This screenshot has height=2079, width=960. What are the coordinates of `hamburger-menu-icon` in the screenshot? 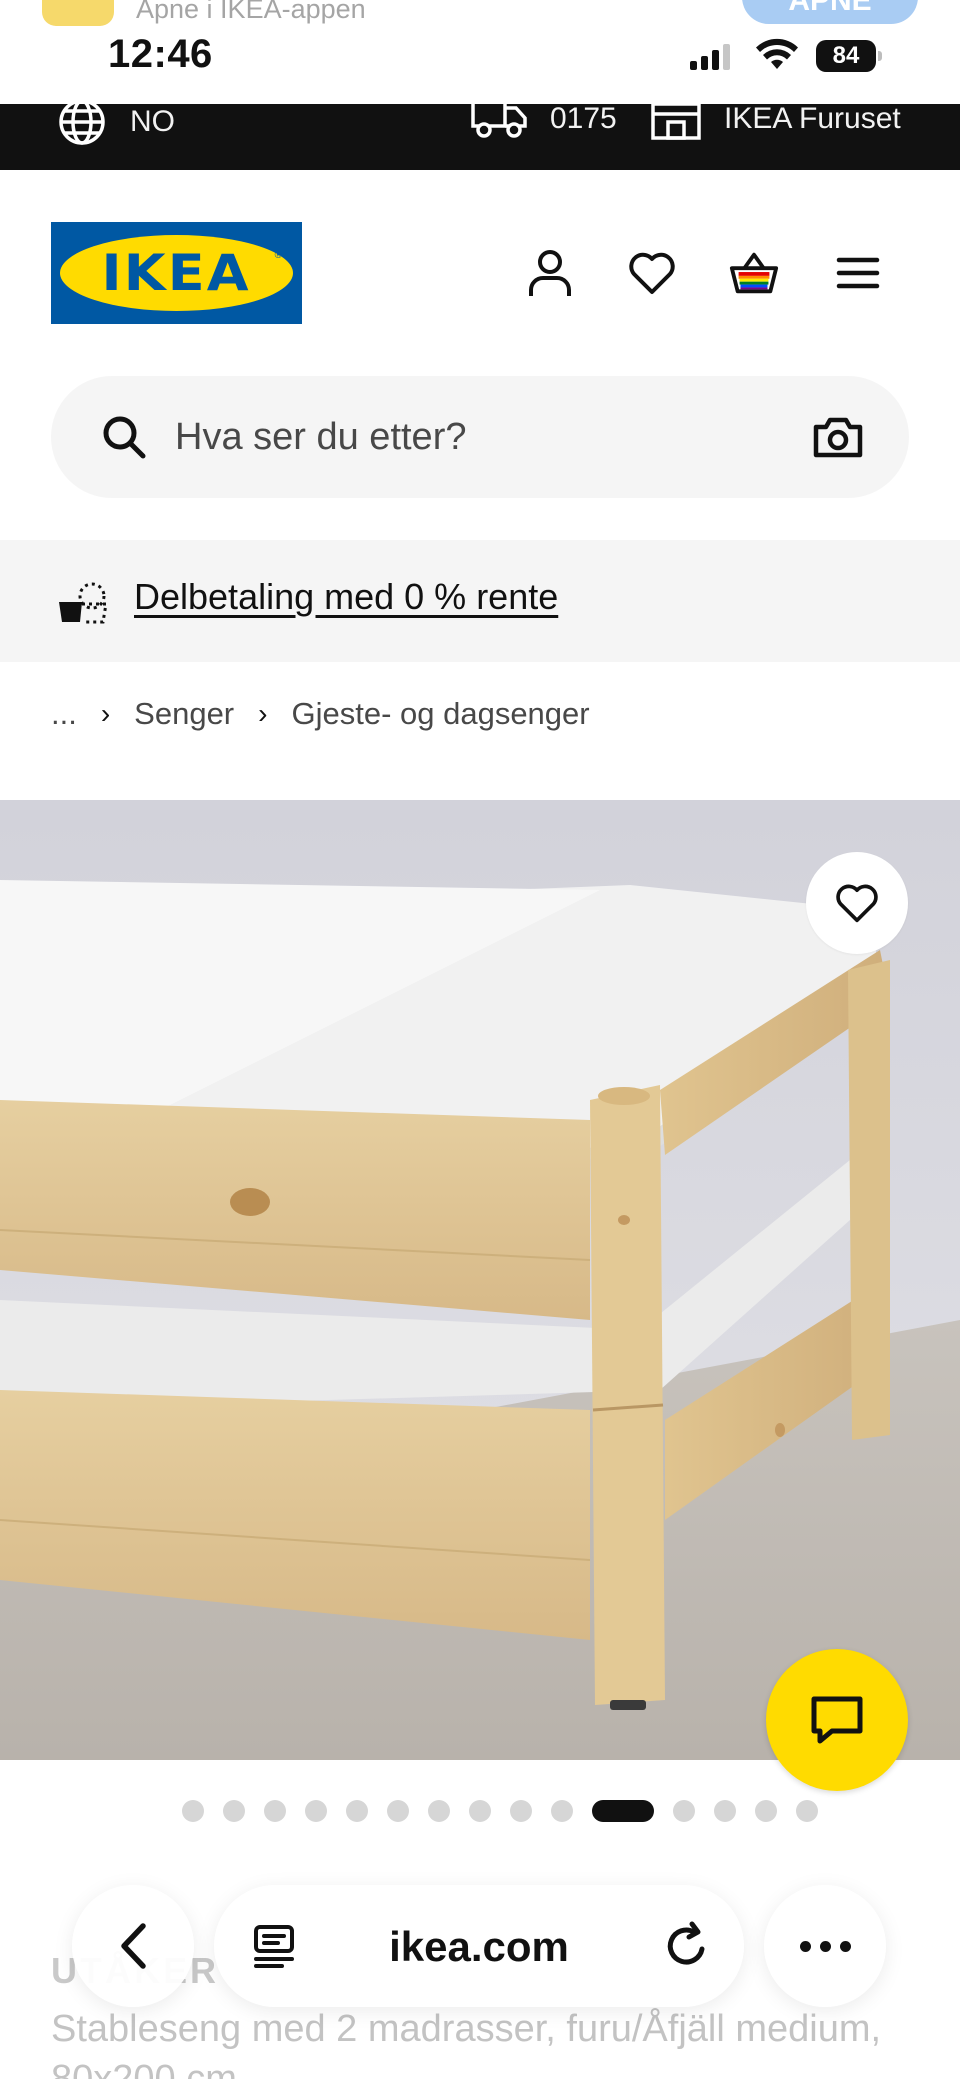 It's located at (858, 273).